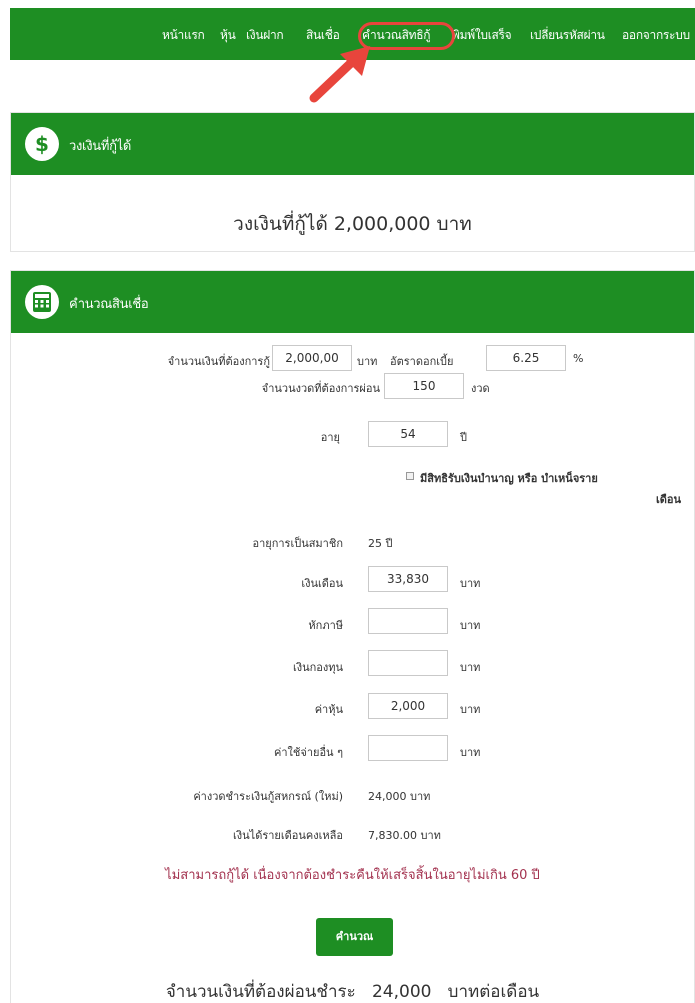 This screenshot has height=1003, width=695. Describe the element at coordinates (408, 434) in the screenshot. I see `age-input: 54` at that location.